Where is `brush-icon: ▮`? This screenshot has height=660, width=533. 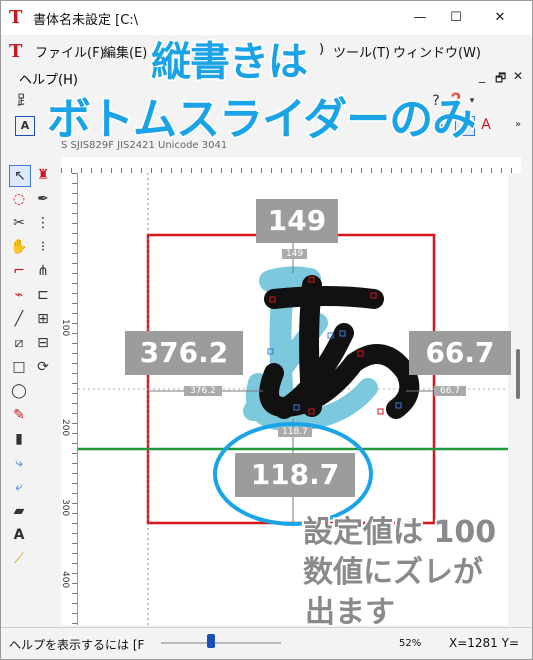
brush-icon: ▮ is located at coordinates (19, 439).